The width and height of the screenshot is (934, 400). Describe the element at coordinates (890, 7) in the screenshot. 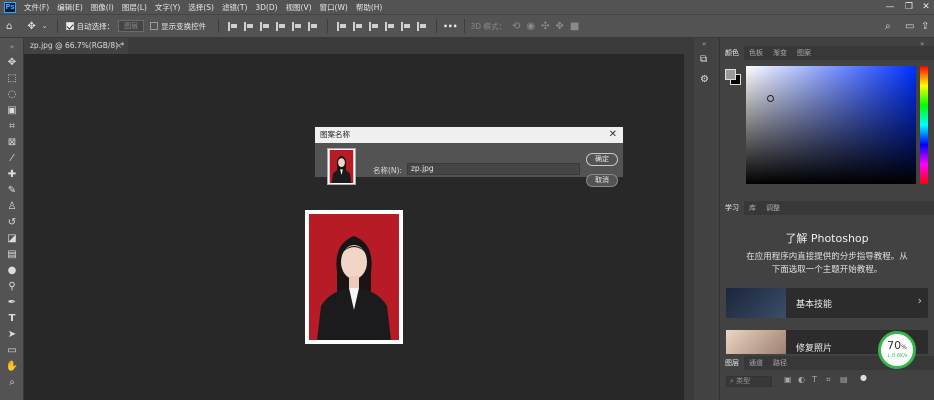

I see `minimize-icon: —` at that location.